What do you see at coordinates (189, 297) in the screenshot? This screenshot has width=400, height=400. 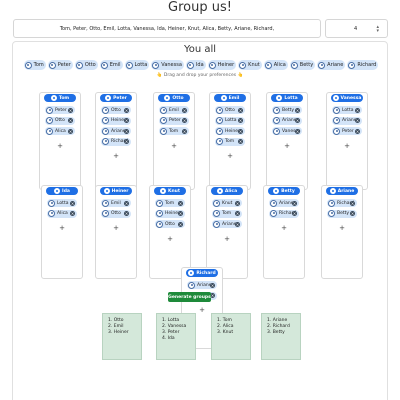 I see `generate-groups-button: Generate groups` at bounding box center [189, 297].